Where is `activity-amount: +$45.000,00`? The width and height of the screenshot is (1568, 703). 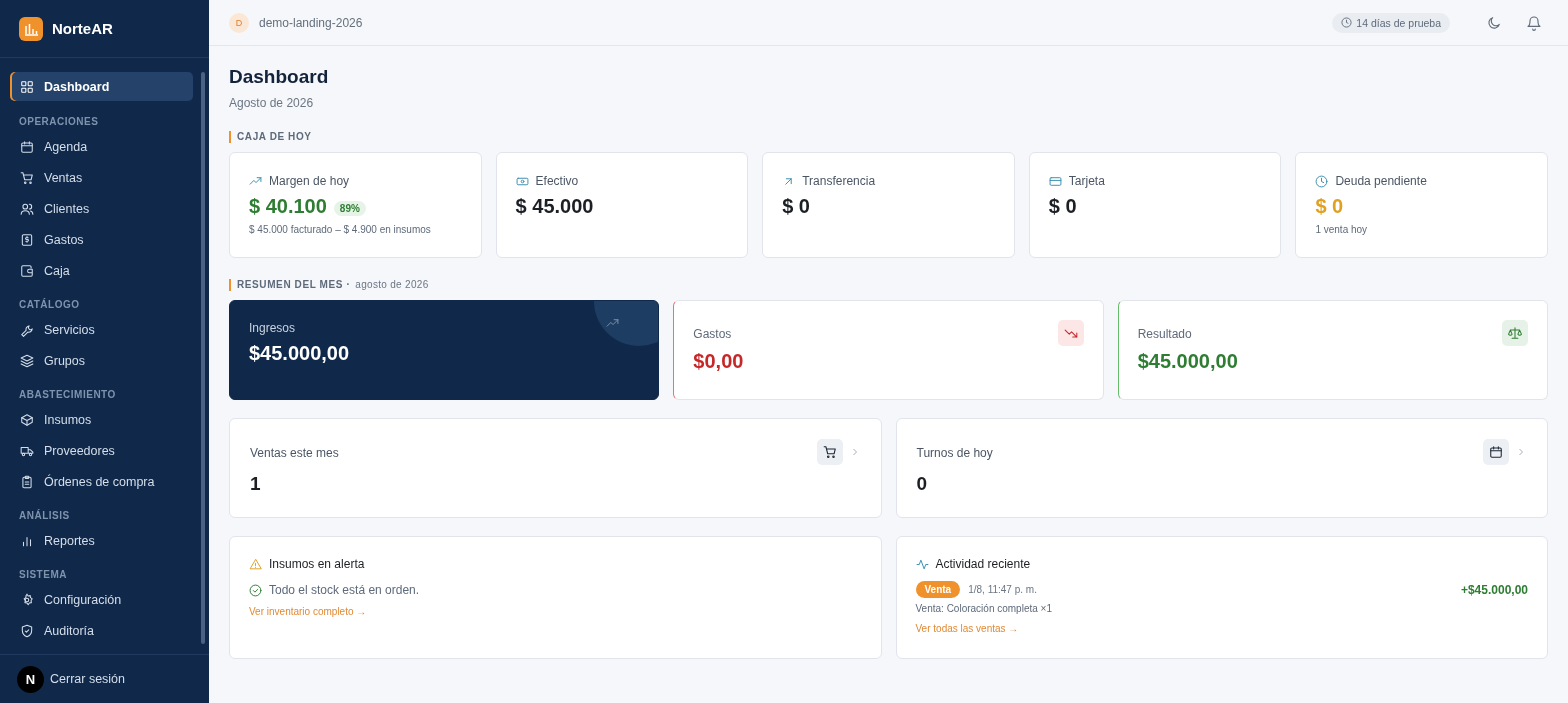 activity-amount: +$45.000,00 is located at coordinates (1494, 591).